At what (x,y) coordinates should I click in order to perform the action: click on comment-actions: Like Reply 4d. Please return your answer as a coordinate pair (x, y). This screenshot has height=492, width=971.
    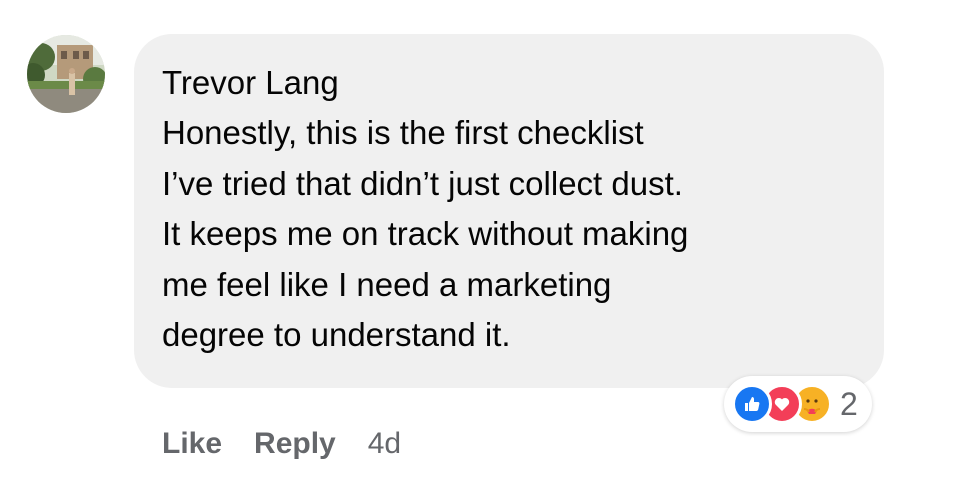
    Looking at the image, I should click on (281, 444).